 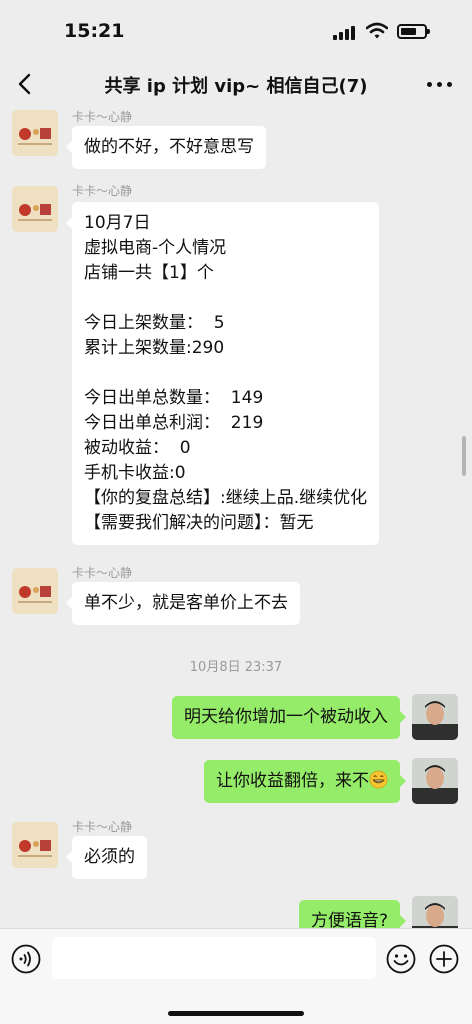 What do you see at coordinates (166, 147) in the screenshot?
I see `message-bubble: 做的不好，不好意思写` at bounding box center [166, 147].